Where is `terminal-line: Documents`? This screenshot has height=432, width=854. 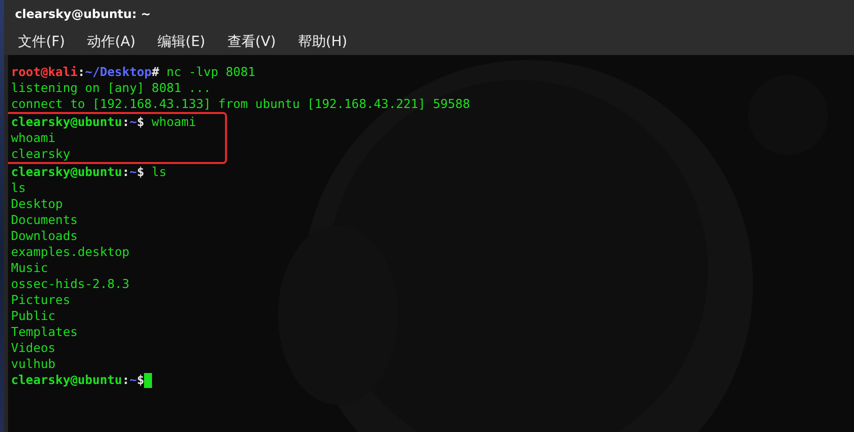
terminal-line: Documents is located at coordinates (44, 220).